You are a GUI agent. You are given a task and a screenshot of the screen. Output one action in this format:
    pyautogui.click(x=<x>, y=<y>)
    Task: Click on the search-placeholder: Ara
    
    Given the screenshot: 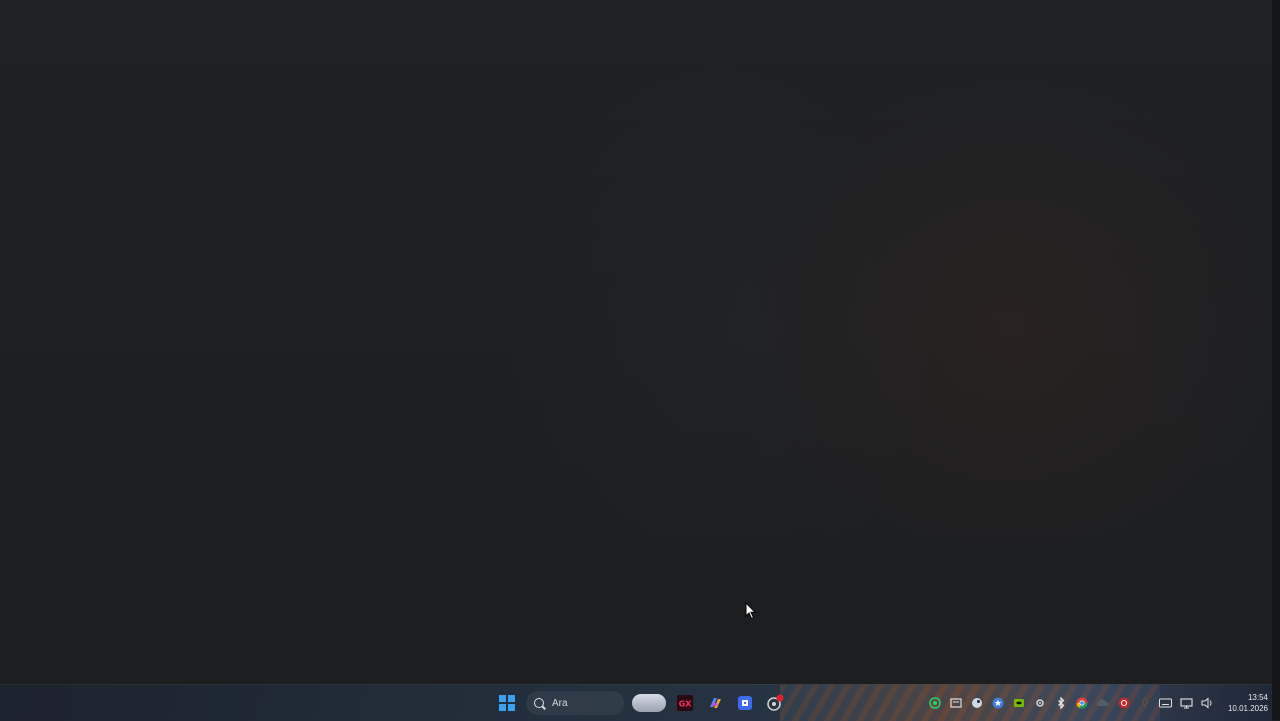 What is the action you would take?
    pyautogui.click(x=560, y=703)
    